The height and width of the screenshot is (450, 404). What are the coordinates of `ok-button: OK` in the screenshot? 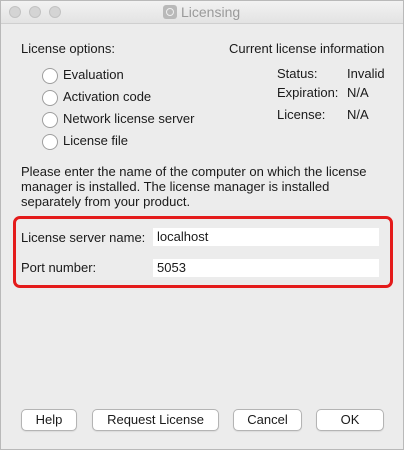 It's located at (350, 420).